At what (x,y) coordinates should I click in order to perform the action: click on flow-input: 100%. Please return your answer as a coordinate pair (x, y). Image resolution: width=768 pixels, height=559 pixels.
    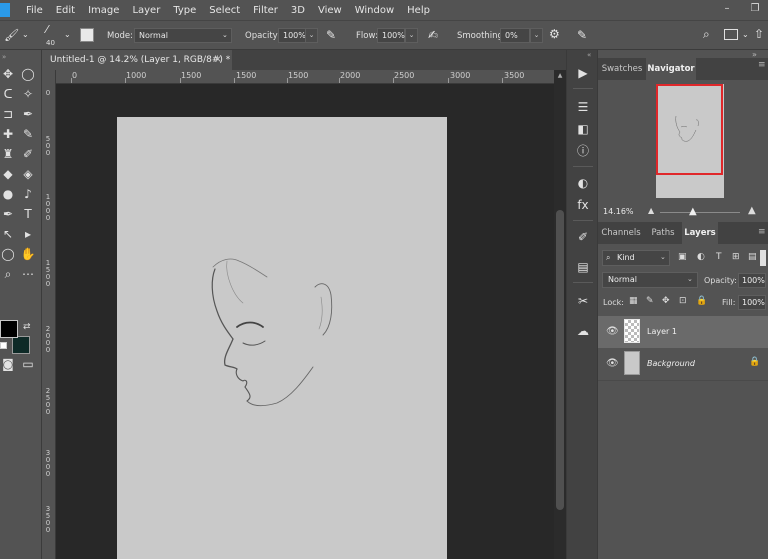
    Looking at the image, I should click on (391, 35).